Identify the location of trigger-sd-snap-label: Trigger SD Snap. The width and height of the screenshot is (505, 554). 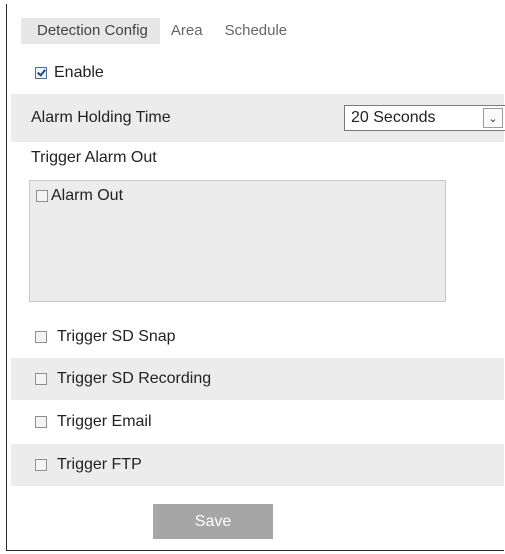
(116, 336).